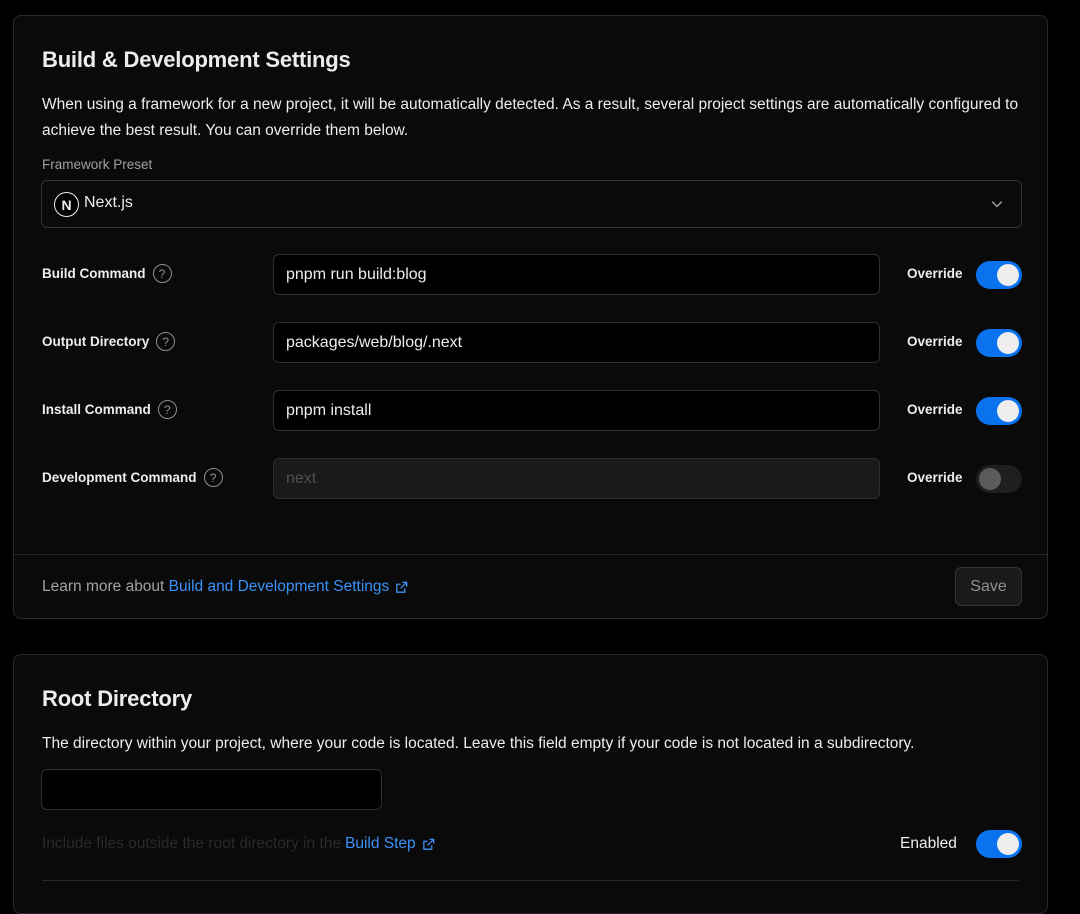 The width and height of the screenshot is (1080, 914). Describe the element at coordinates (935, 409) in the screenshot. I see `install-command-override-label: Override` at that location.